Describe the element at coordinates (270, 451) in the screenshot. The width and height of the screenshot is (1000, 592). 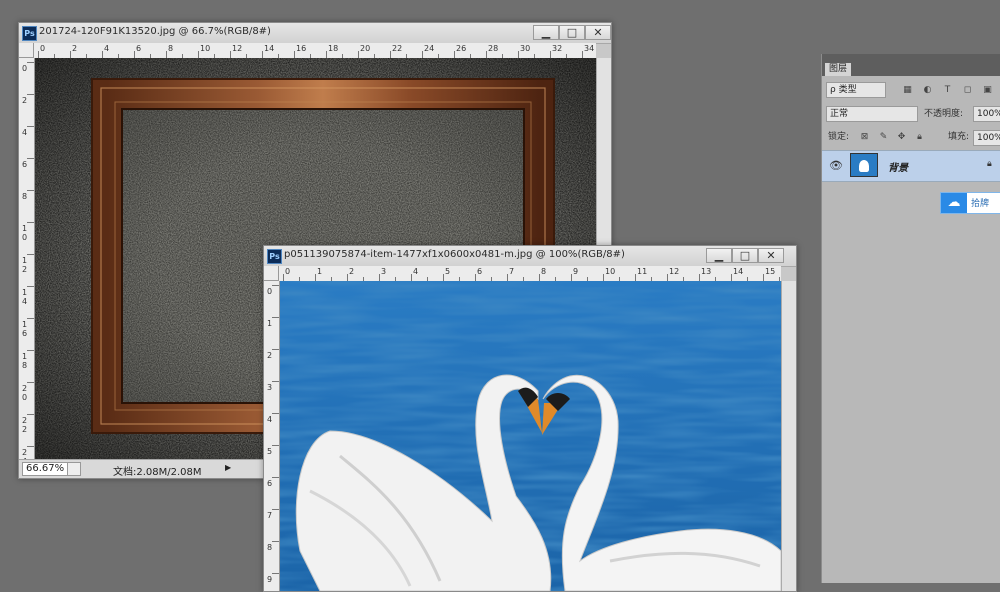
I see `ruler-label: 5` at that location.